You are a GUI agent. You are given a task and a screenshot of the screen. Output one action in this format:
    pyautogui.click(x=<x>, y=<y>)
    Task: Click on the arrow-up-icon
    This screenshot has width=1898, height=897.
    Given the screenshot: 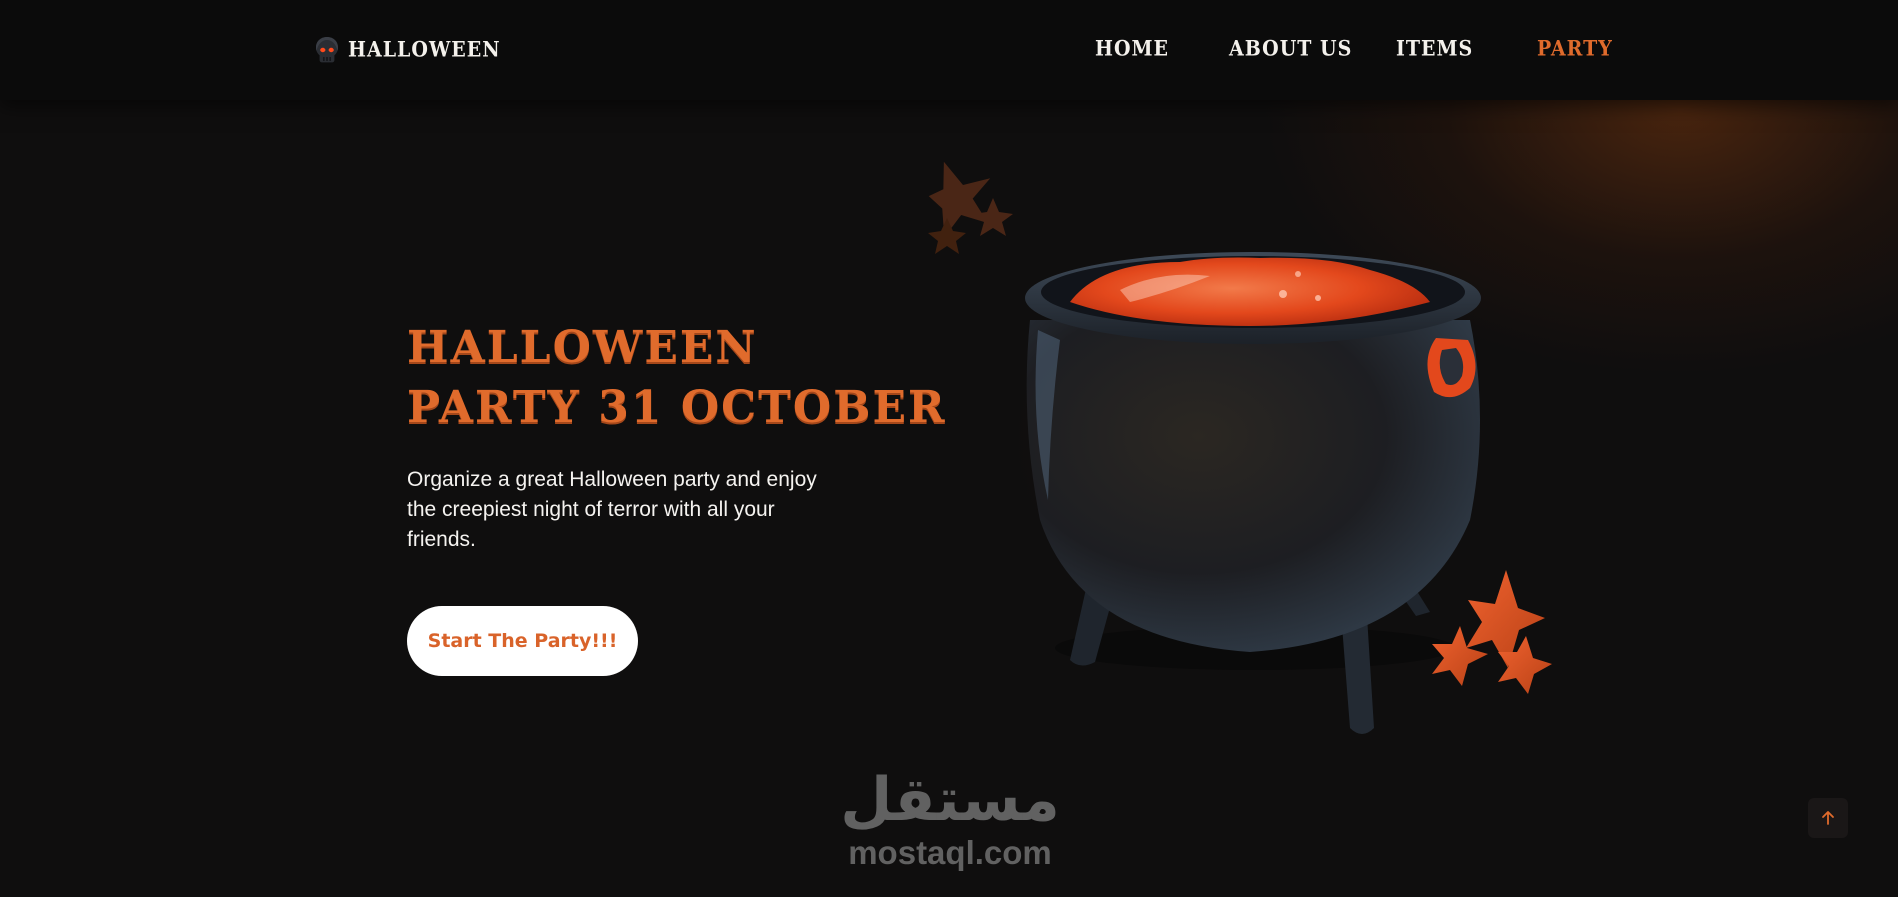 What is the action you would take?
    pyautogui.click(x=1828, y=818)
    